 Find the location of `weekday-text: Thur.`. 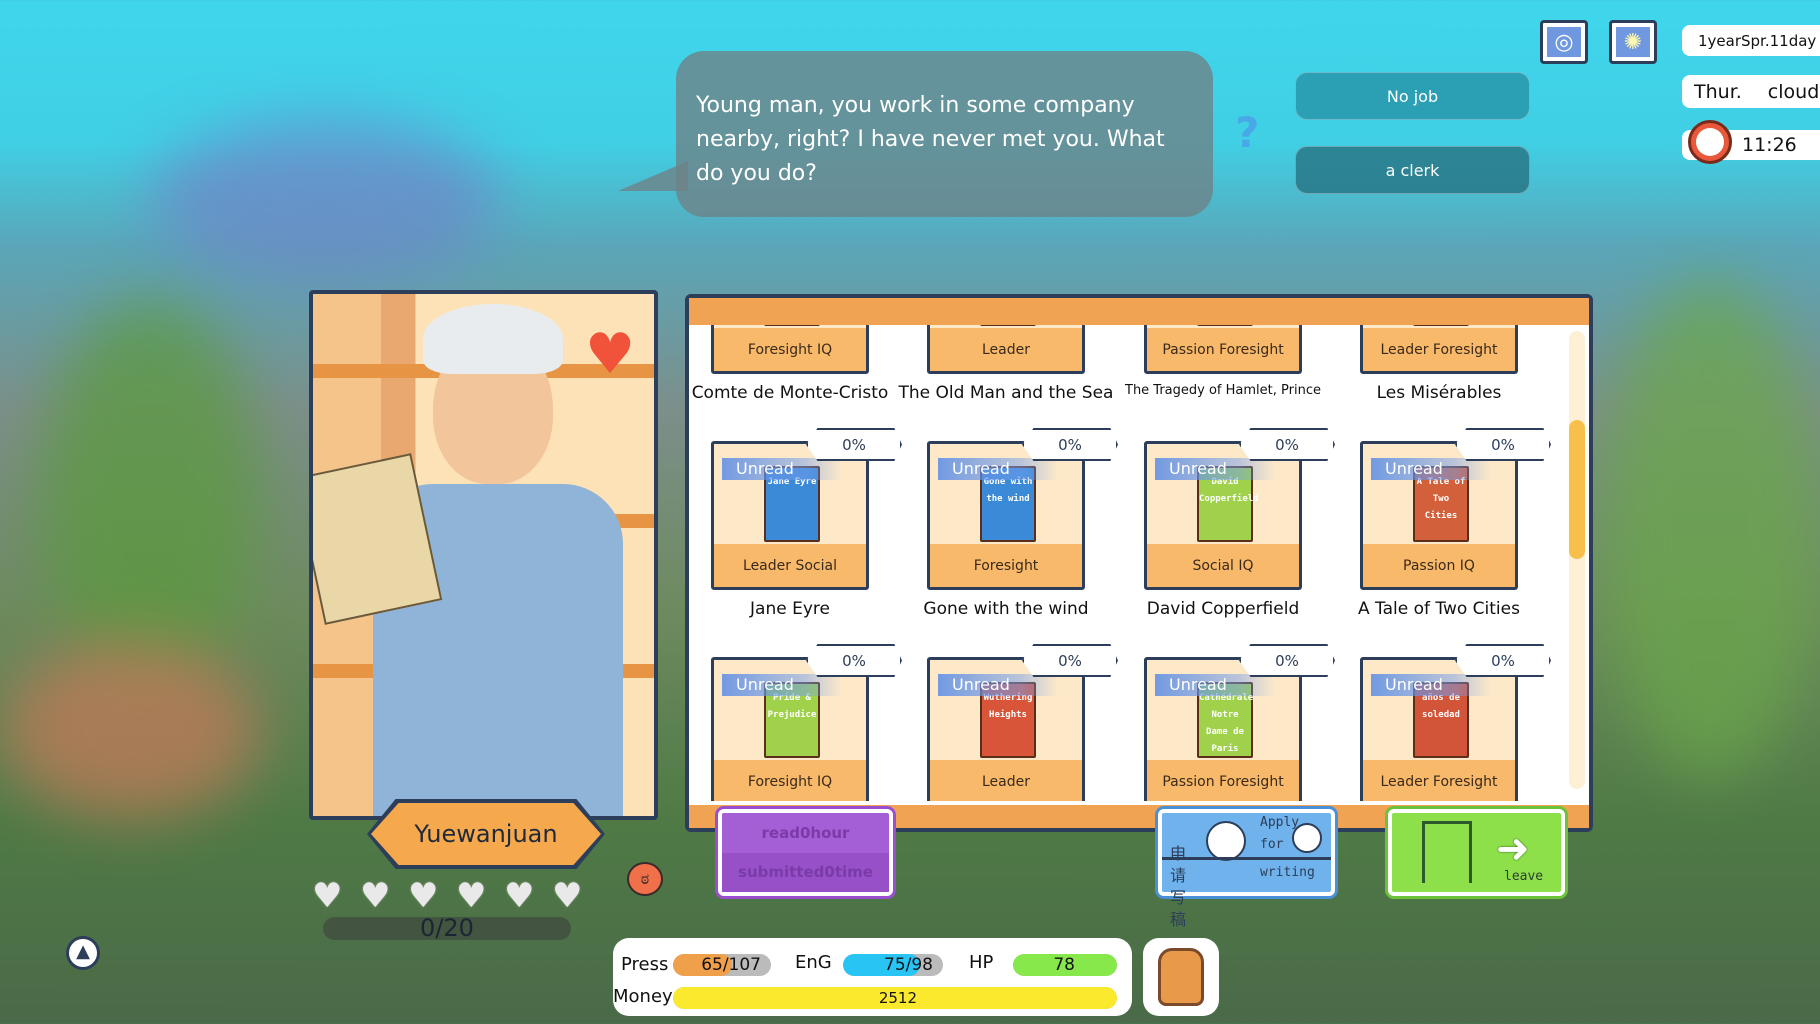

weekday-text: Thur. is located at coordinates (1718, 91).